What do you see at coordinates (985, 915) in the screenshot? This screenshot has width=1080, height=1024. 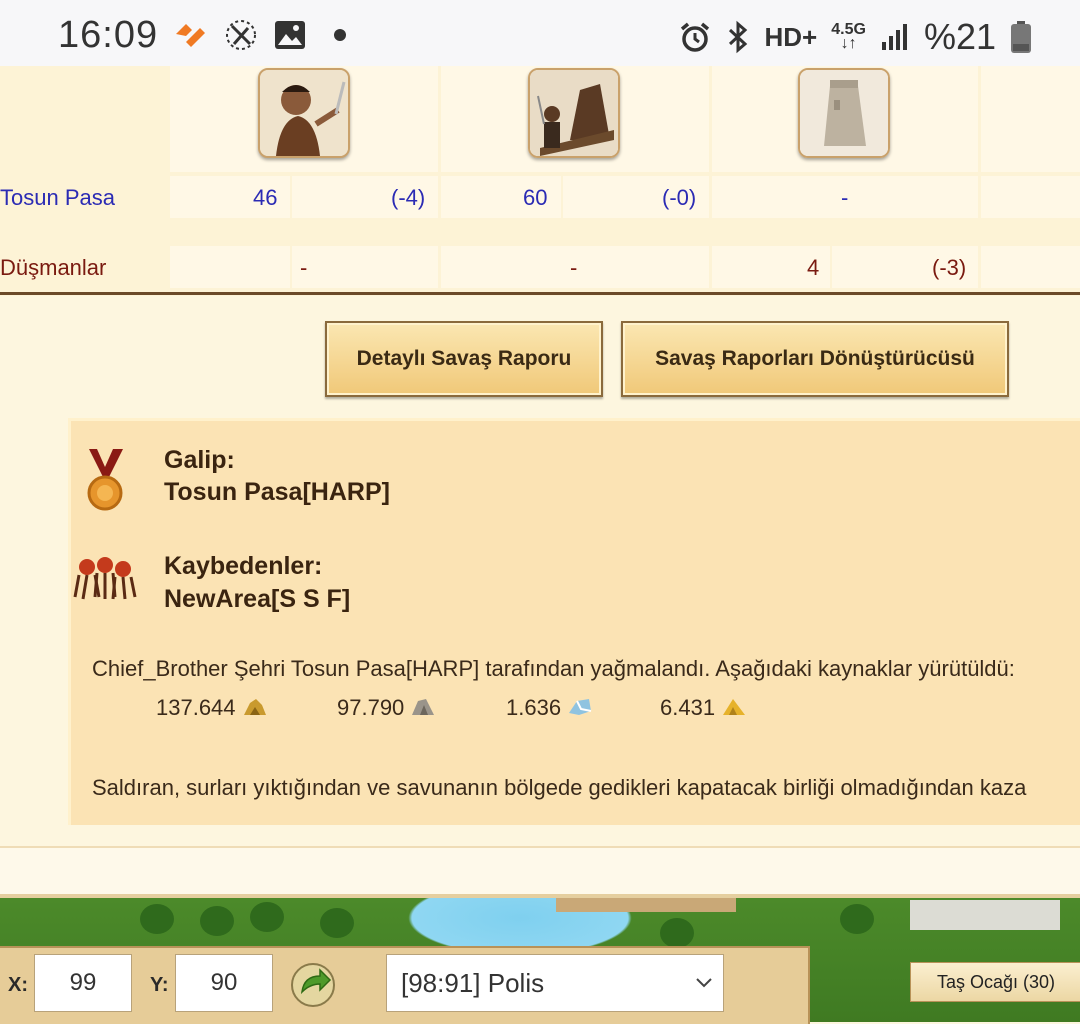 I see `map-building` at bounding box center [985, 915].